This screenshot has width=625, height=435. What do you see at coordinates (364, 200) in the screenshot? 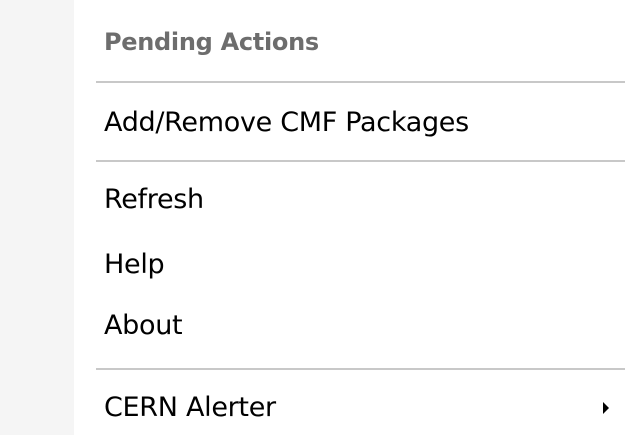
I see `menu-item-refresh: Refresh` at bounding box center [364, 200].